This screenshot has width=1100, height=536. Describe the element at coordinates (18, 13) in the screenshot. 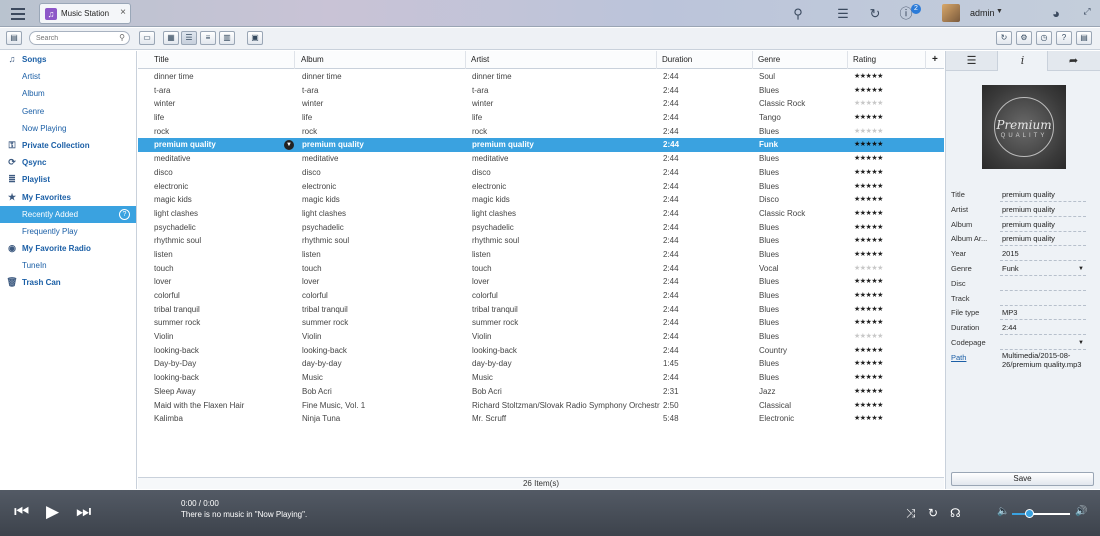

I see `menu-icon` at that location.